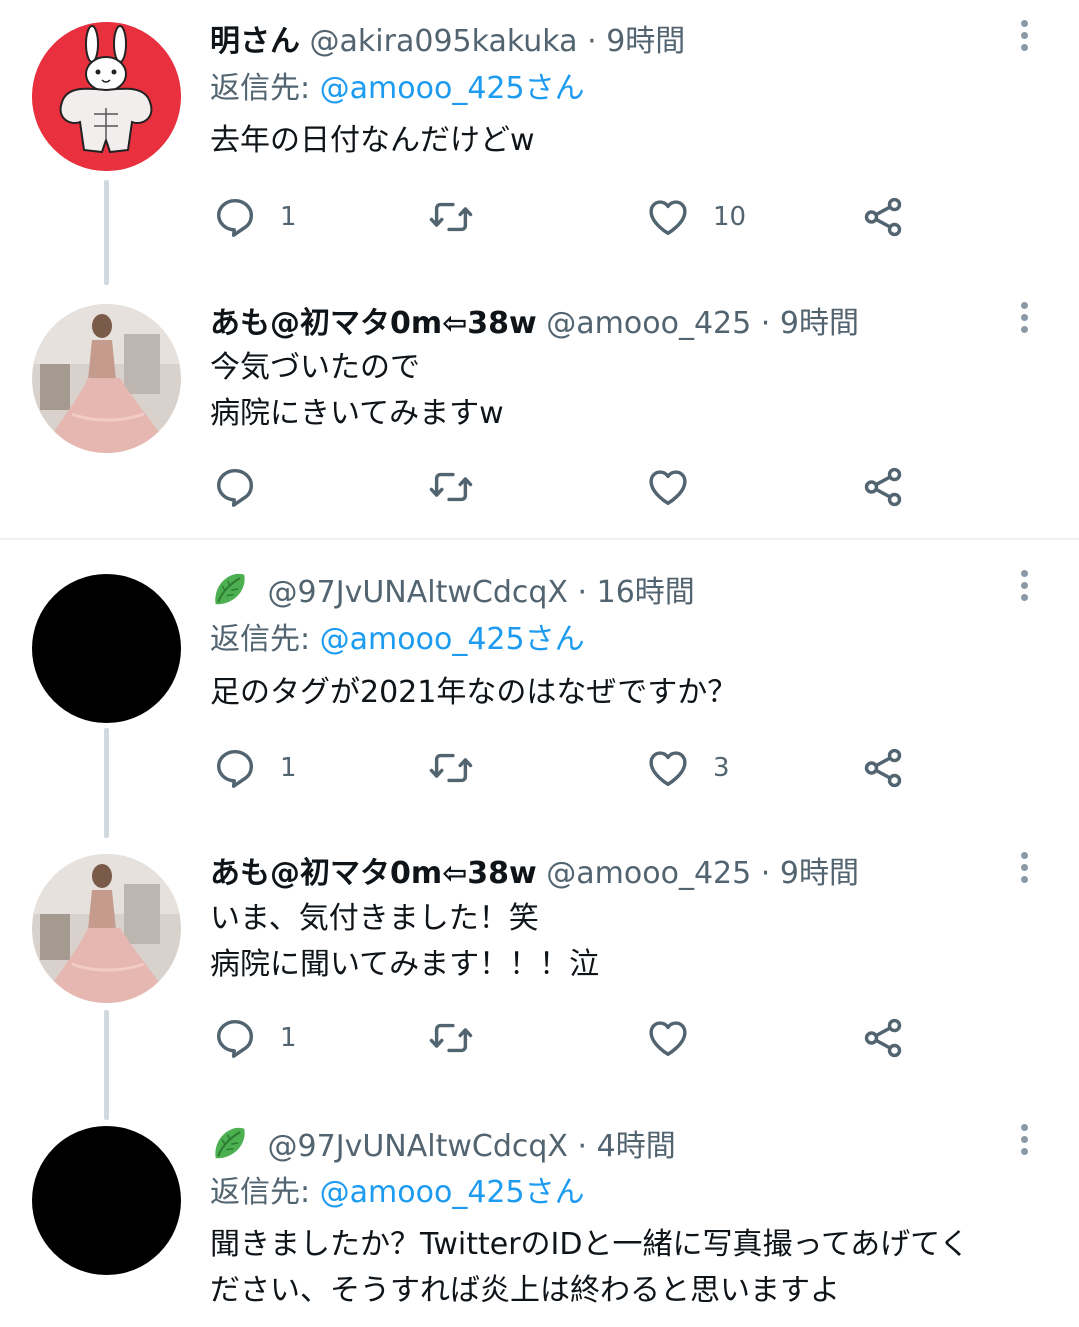 This screenshot has height=1327, width=1079. I want to click on like-count: 3, so click(721, 768).